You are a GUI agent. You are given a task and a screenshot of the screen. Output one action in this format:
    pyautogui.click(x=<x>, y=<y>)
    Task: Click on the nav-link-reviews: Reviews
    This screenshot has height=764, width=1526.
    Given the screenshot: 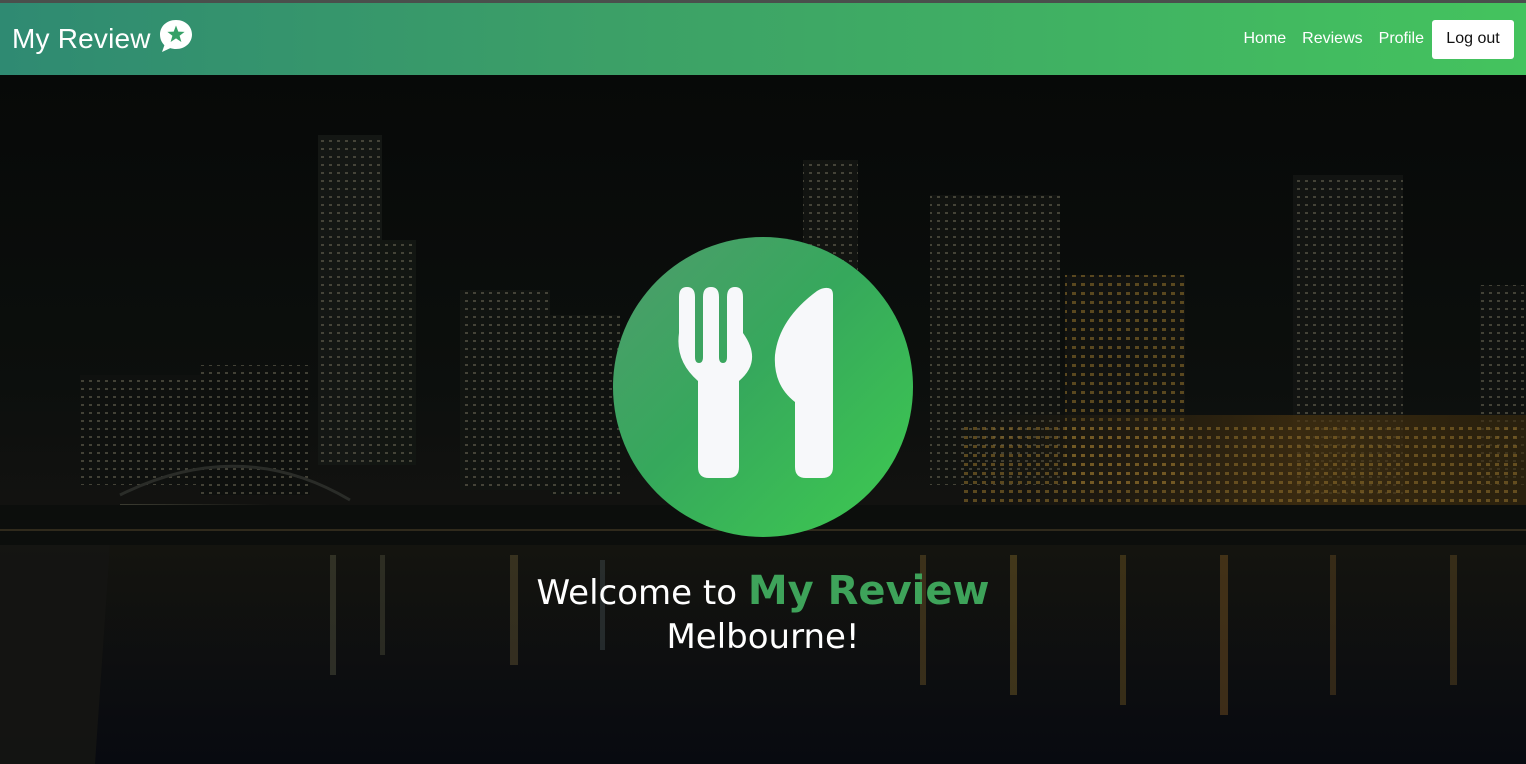 What is the action you would take?
    pyautogui.click(x=1332, y=39)
    